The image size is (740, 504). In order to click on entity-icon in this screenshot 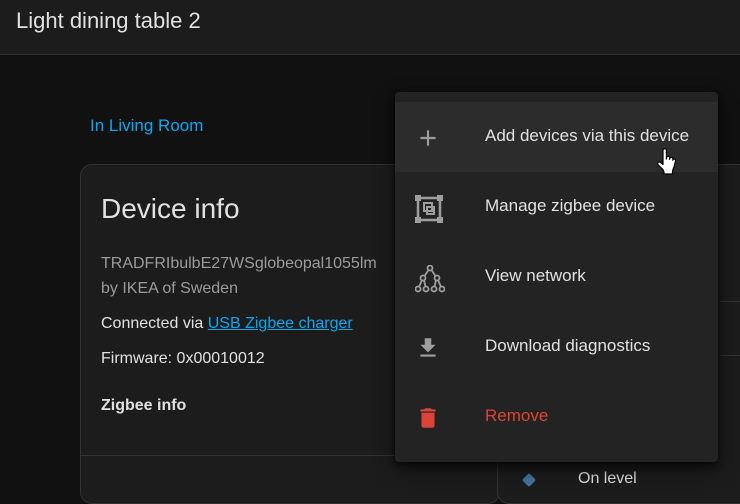, I will do `click(529, 480)`.